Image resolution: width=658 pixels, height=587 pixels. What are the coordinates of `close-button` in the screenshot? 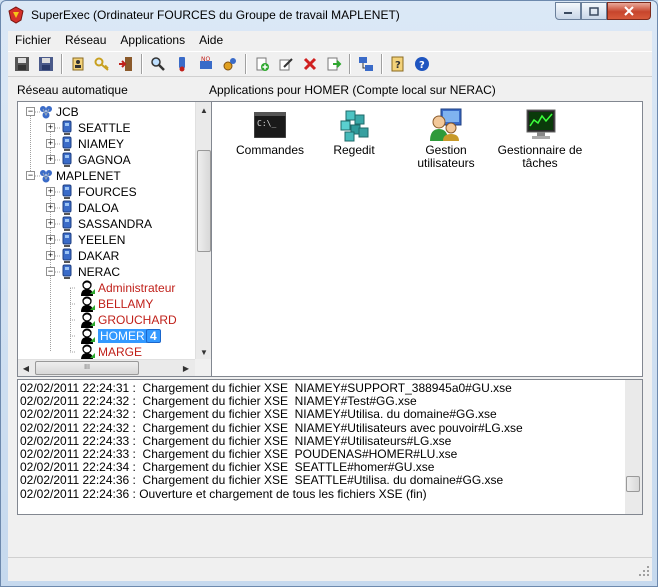 It's located at (629, 11).